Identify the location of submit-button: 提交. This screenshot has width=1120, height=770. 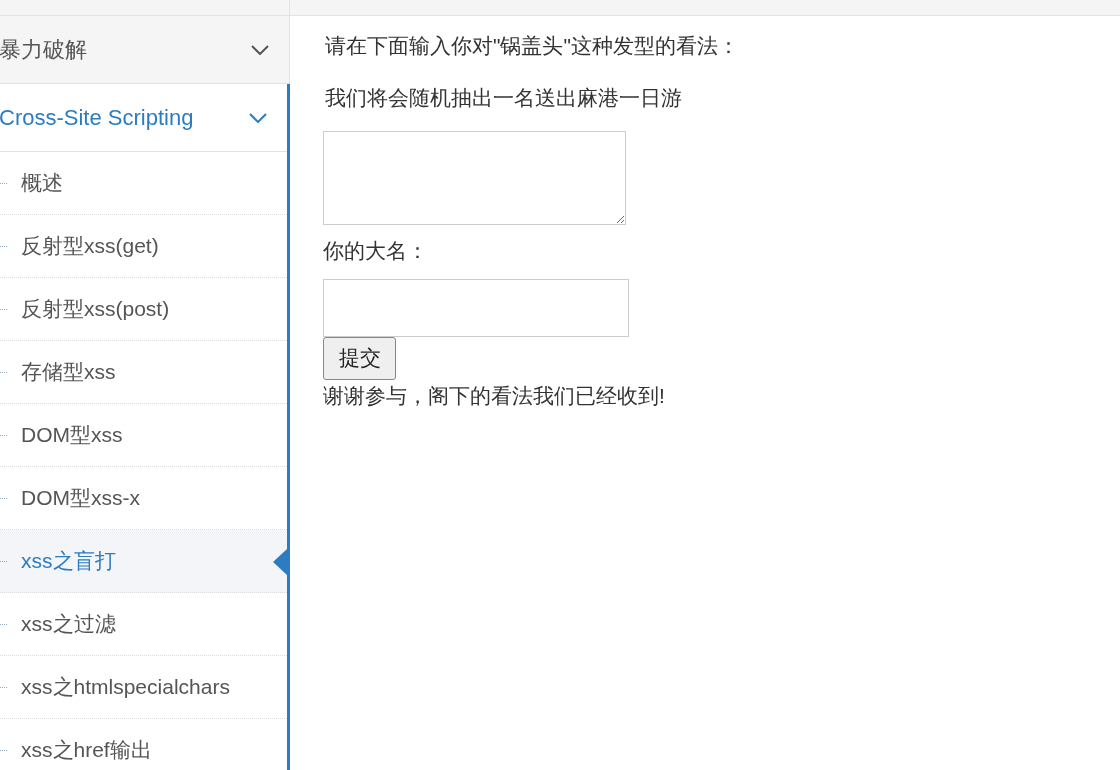
(359, 358).